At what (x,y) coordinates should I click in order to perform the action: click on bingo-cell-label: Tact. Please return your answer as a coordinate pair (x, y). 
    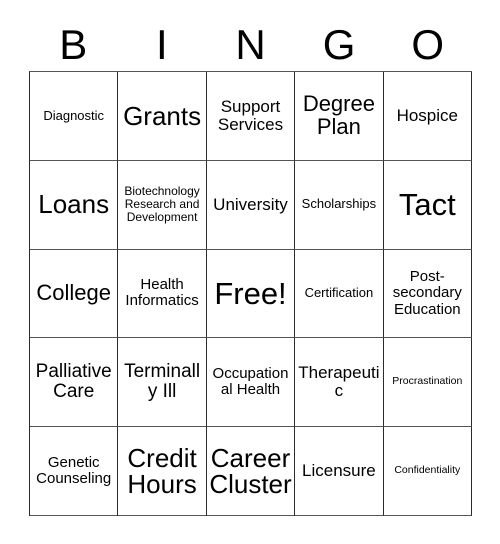
    Looking at the image, I should click on (427, 205).